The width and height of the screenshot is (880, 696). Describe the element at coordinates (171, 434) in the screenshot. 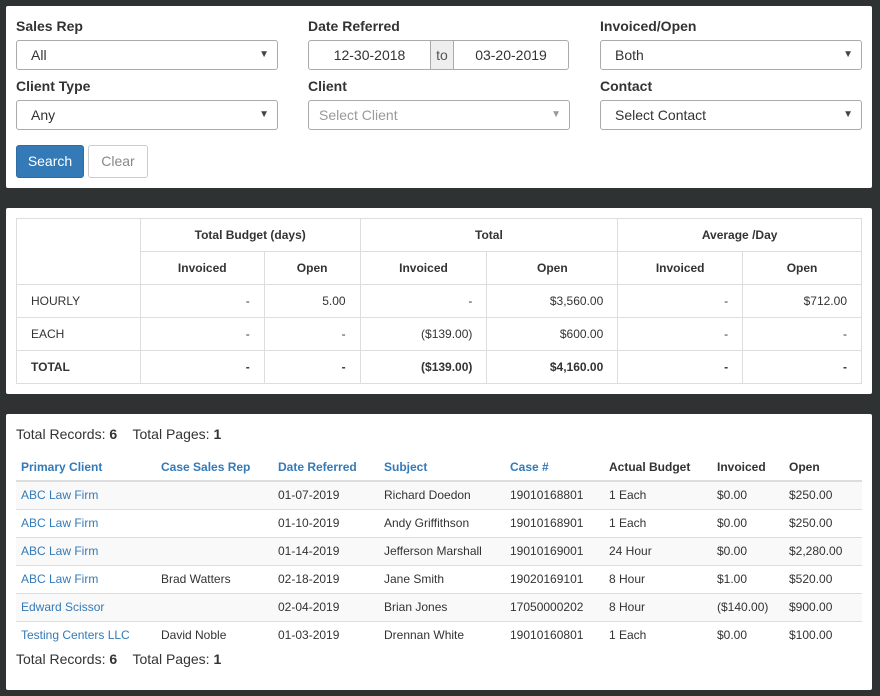

I see `total-pages-label: Total Pages:` at that location.